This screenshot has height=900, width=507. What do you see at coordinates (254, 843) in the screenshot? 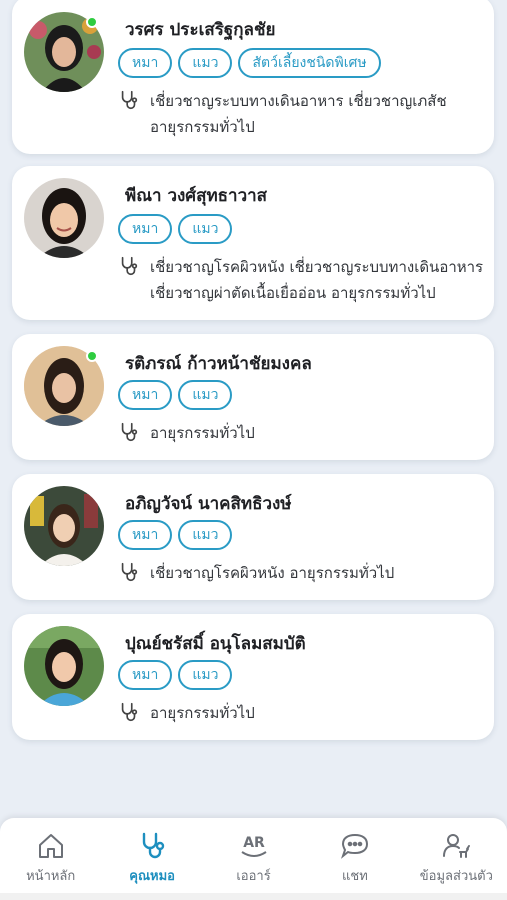
I see `ar-badge-text: AR` at bounding box center [254, 843].